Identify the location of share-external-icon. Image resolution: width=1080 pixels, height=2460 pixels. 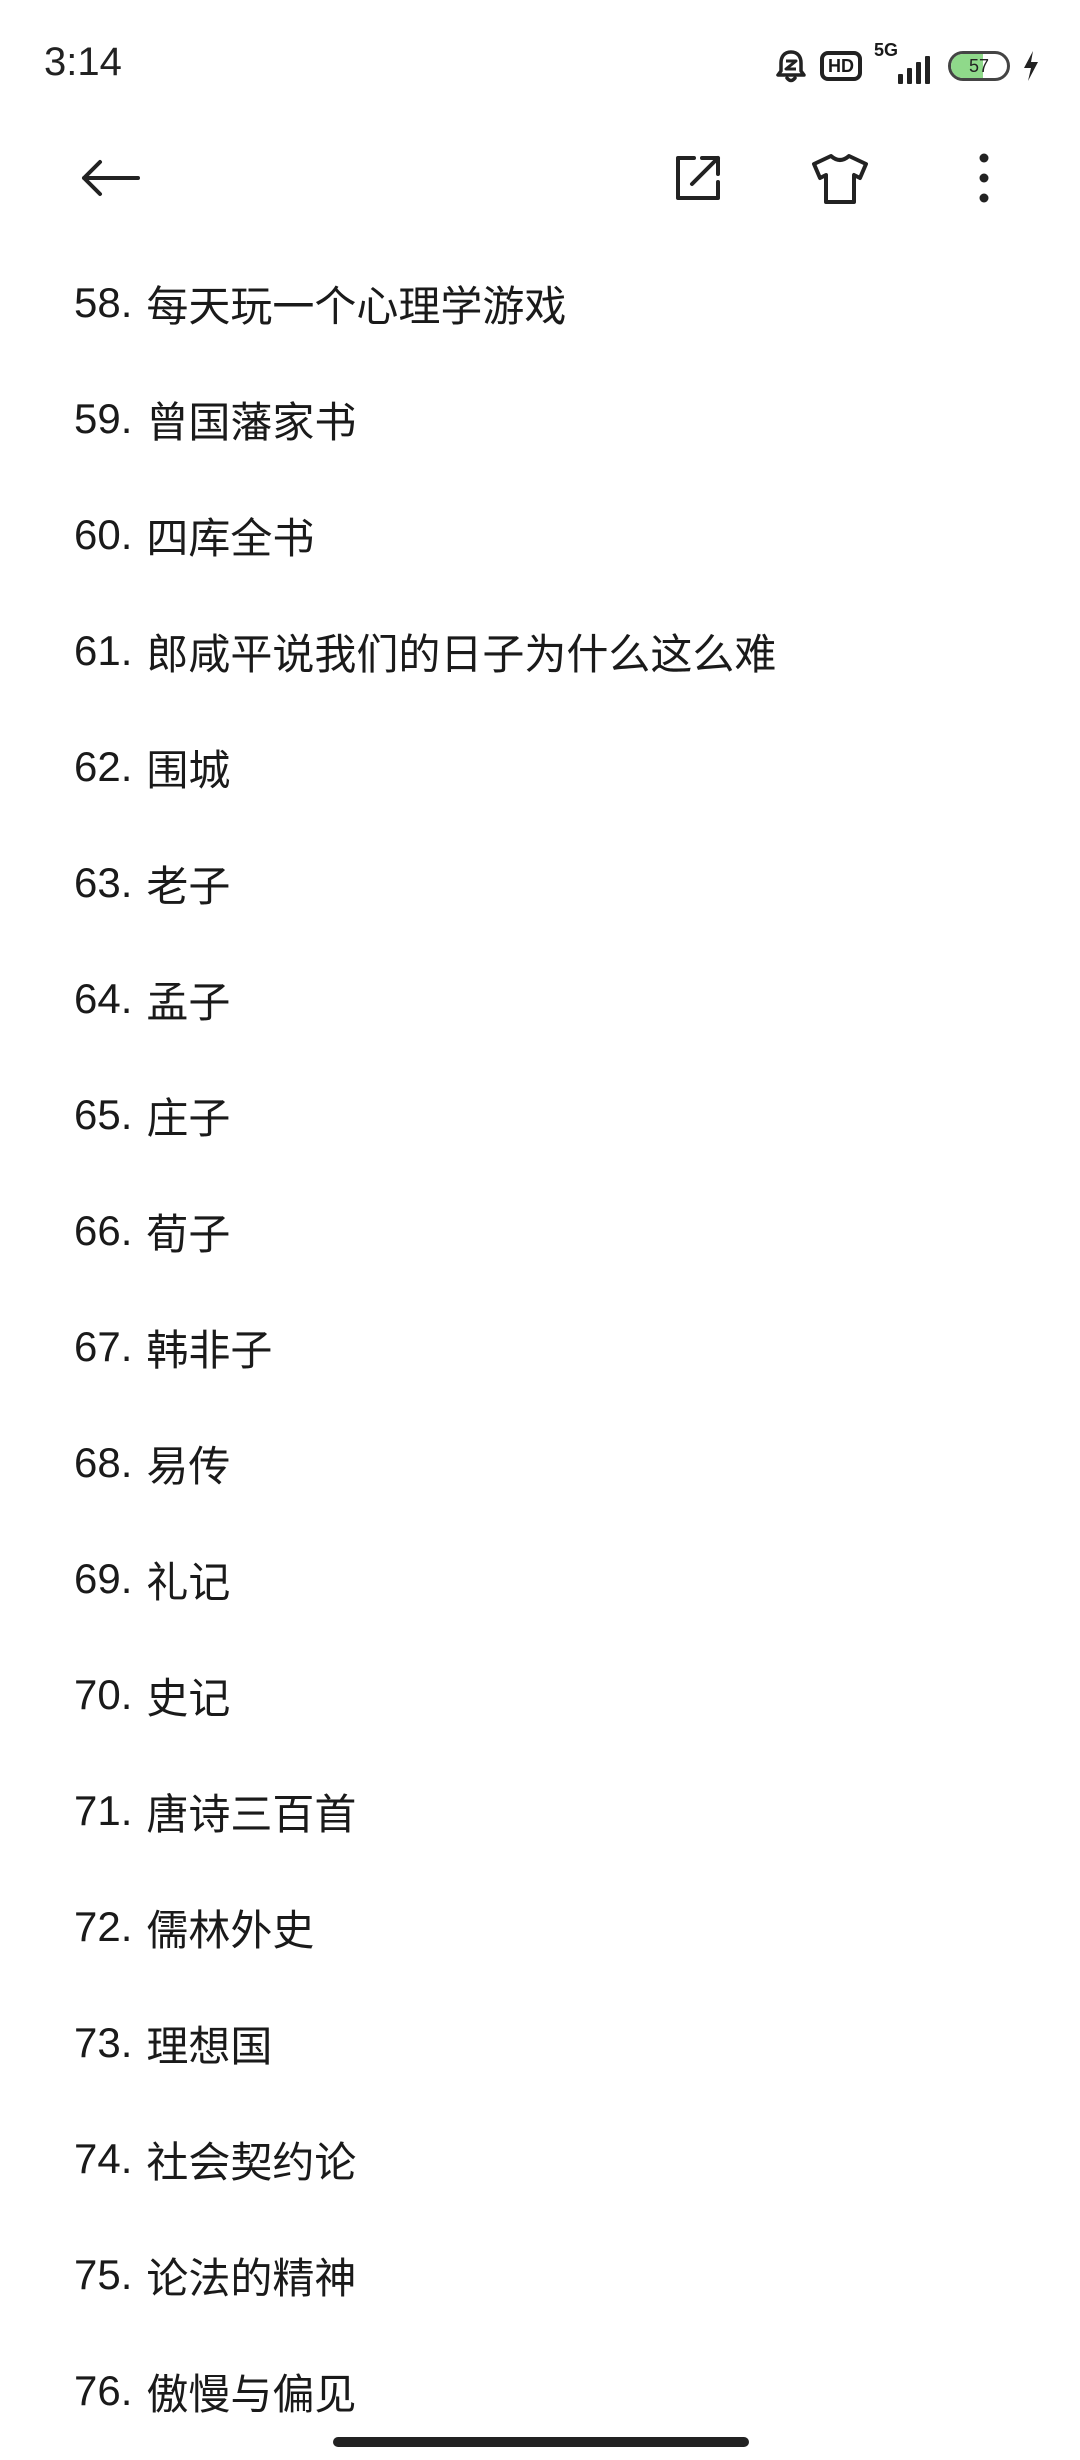
(698, 180).